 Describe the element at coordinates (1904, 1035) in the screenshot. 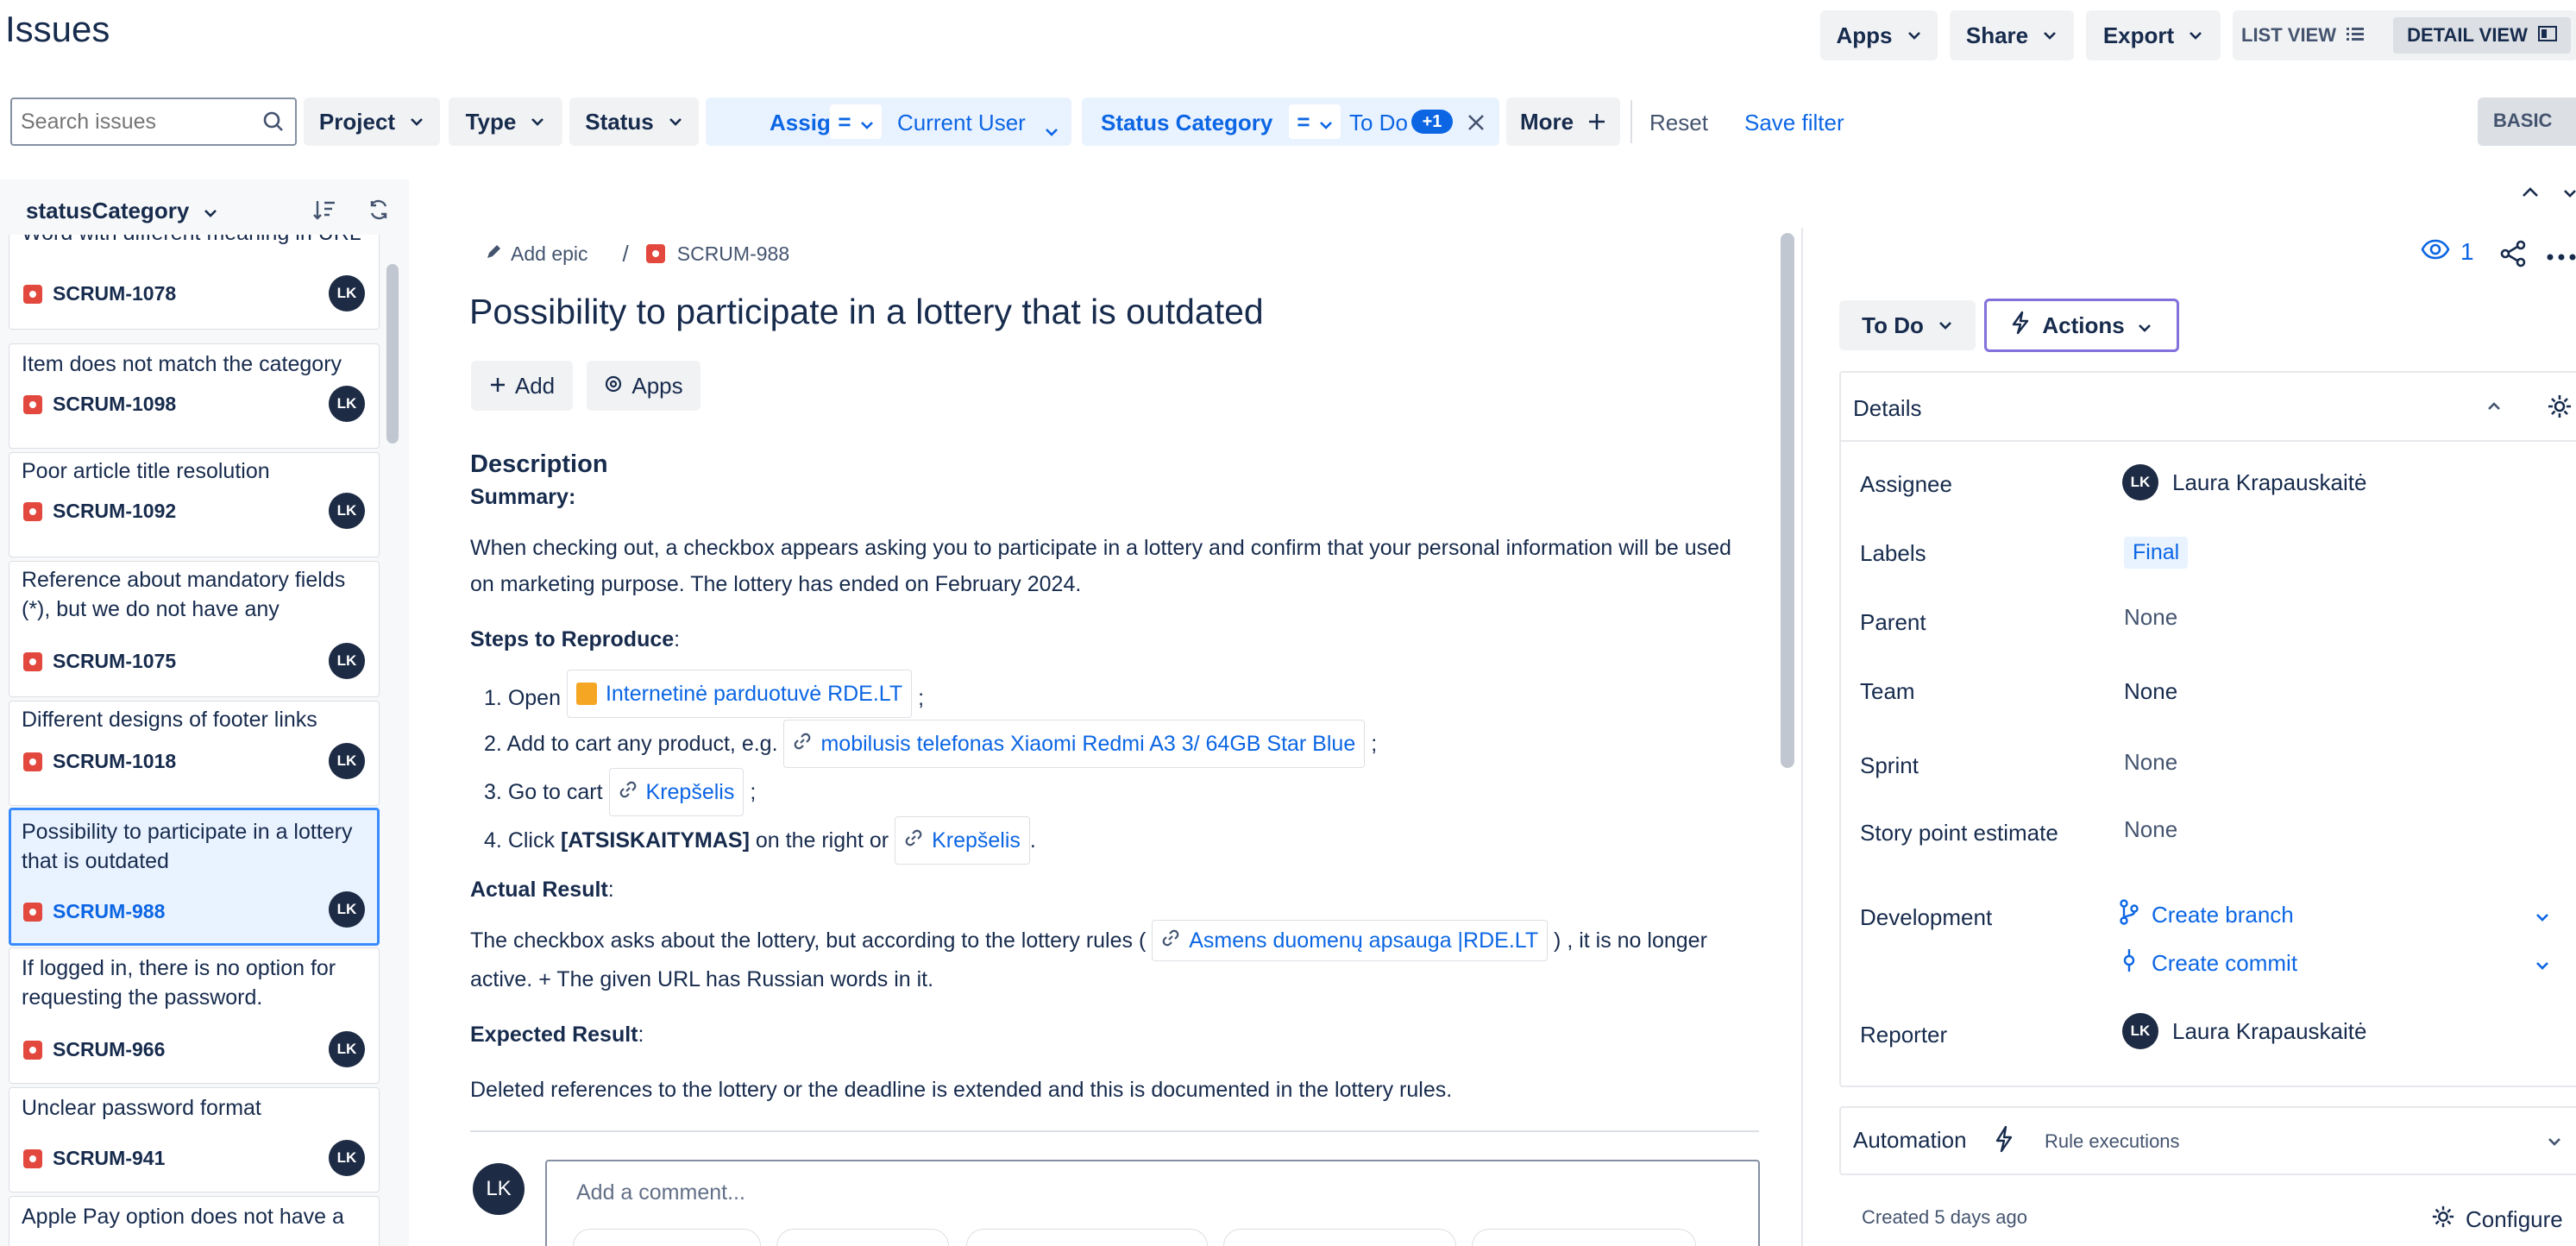

I see `reporter-field-label: Reporter` at that location.